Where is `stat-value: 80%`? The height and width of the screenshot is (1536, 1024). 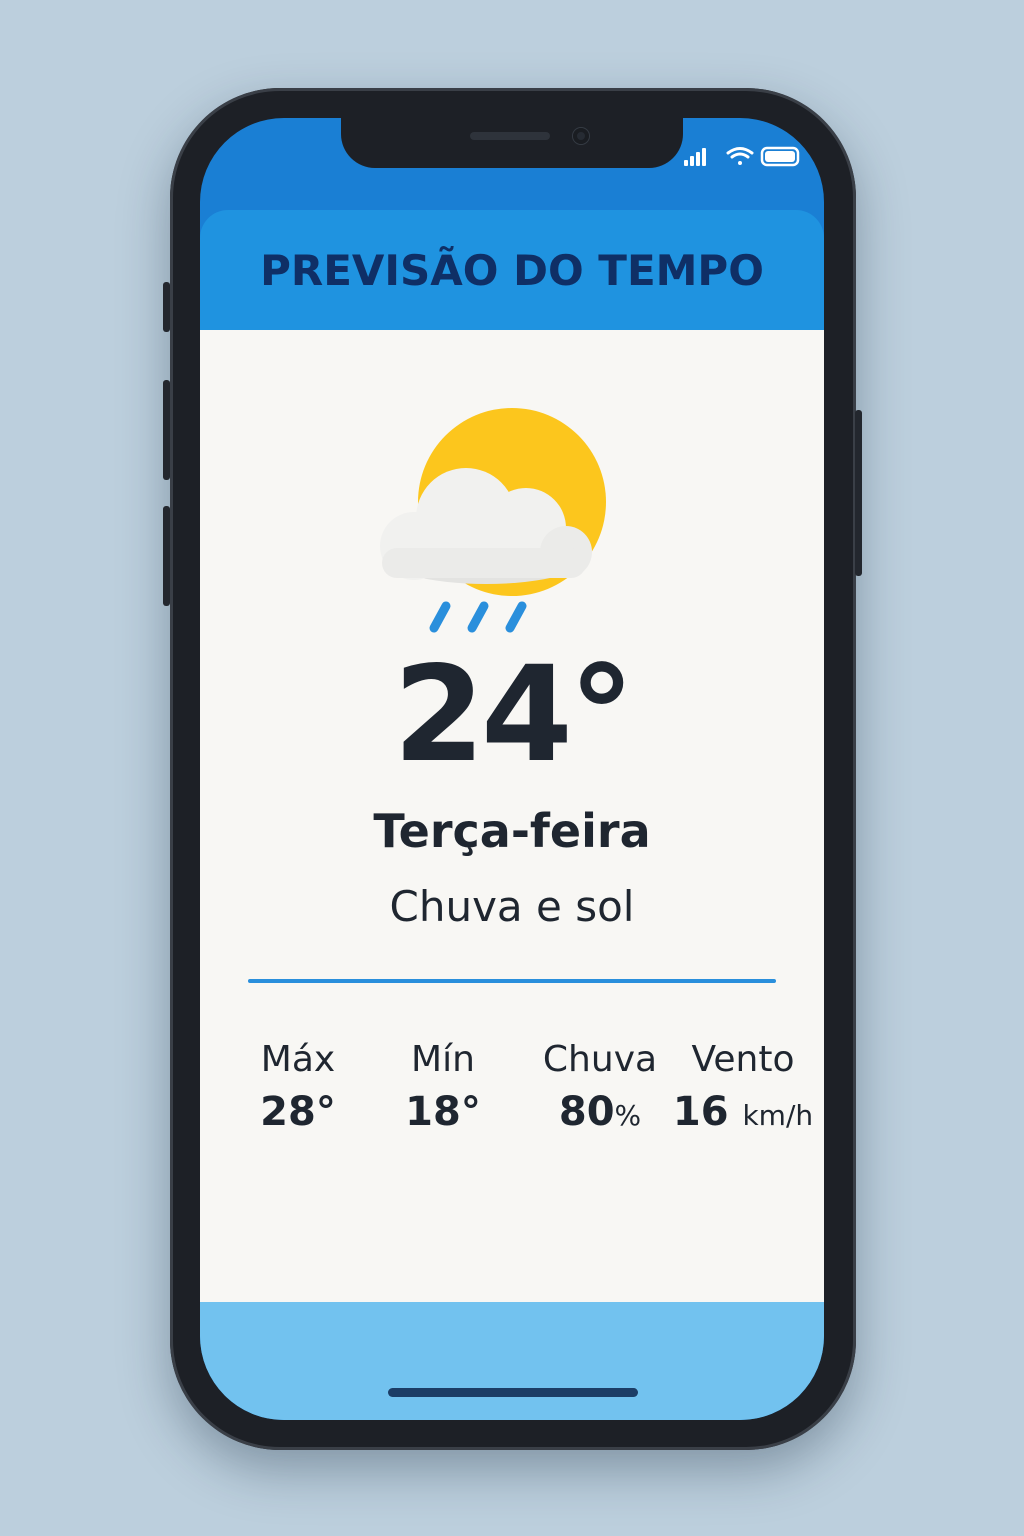
stat-value: 80% is located at coordinates (600, 1112).